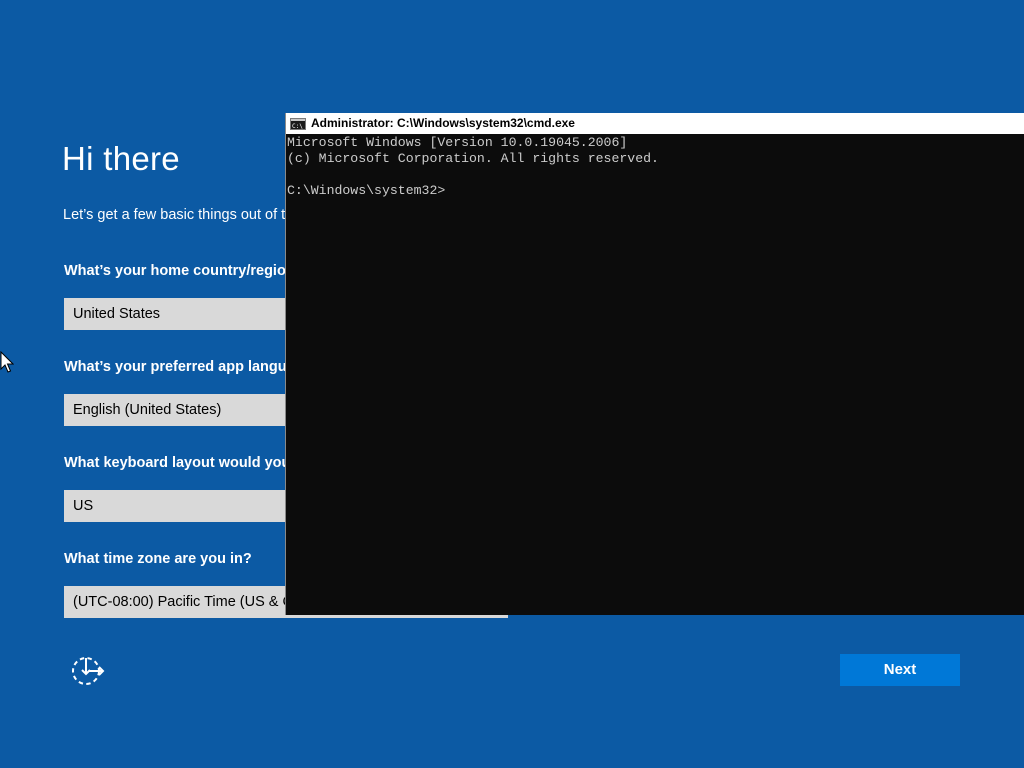 This screenshot has width=1024, height=768. Describe the element at coordinates (192, 367) in the screenshot. I see `app-language-question-label: What’s your preferred app language?` at that location.